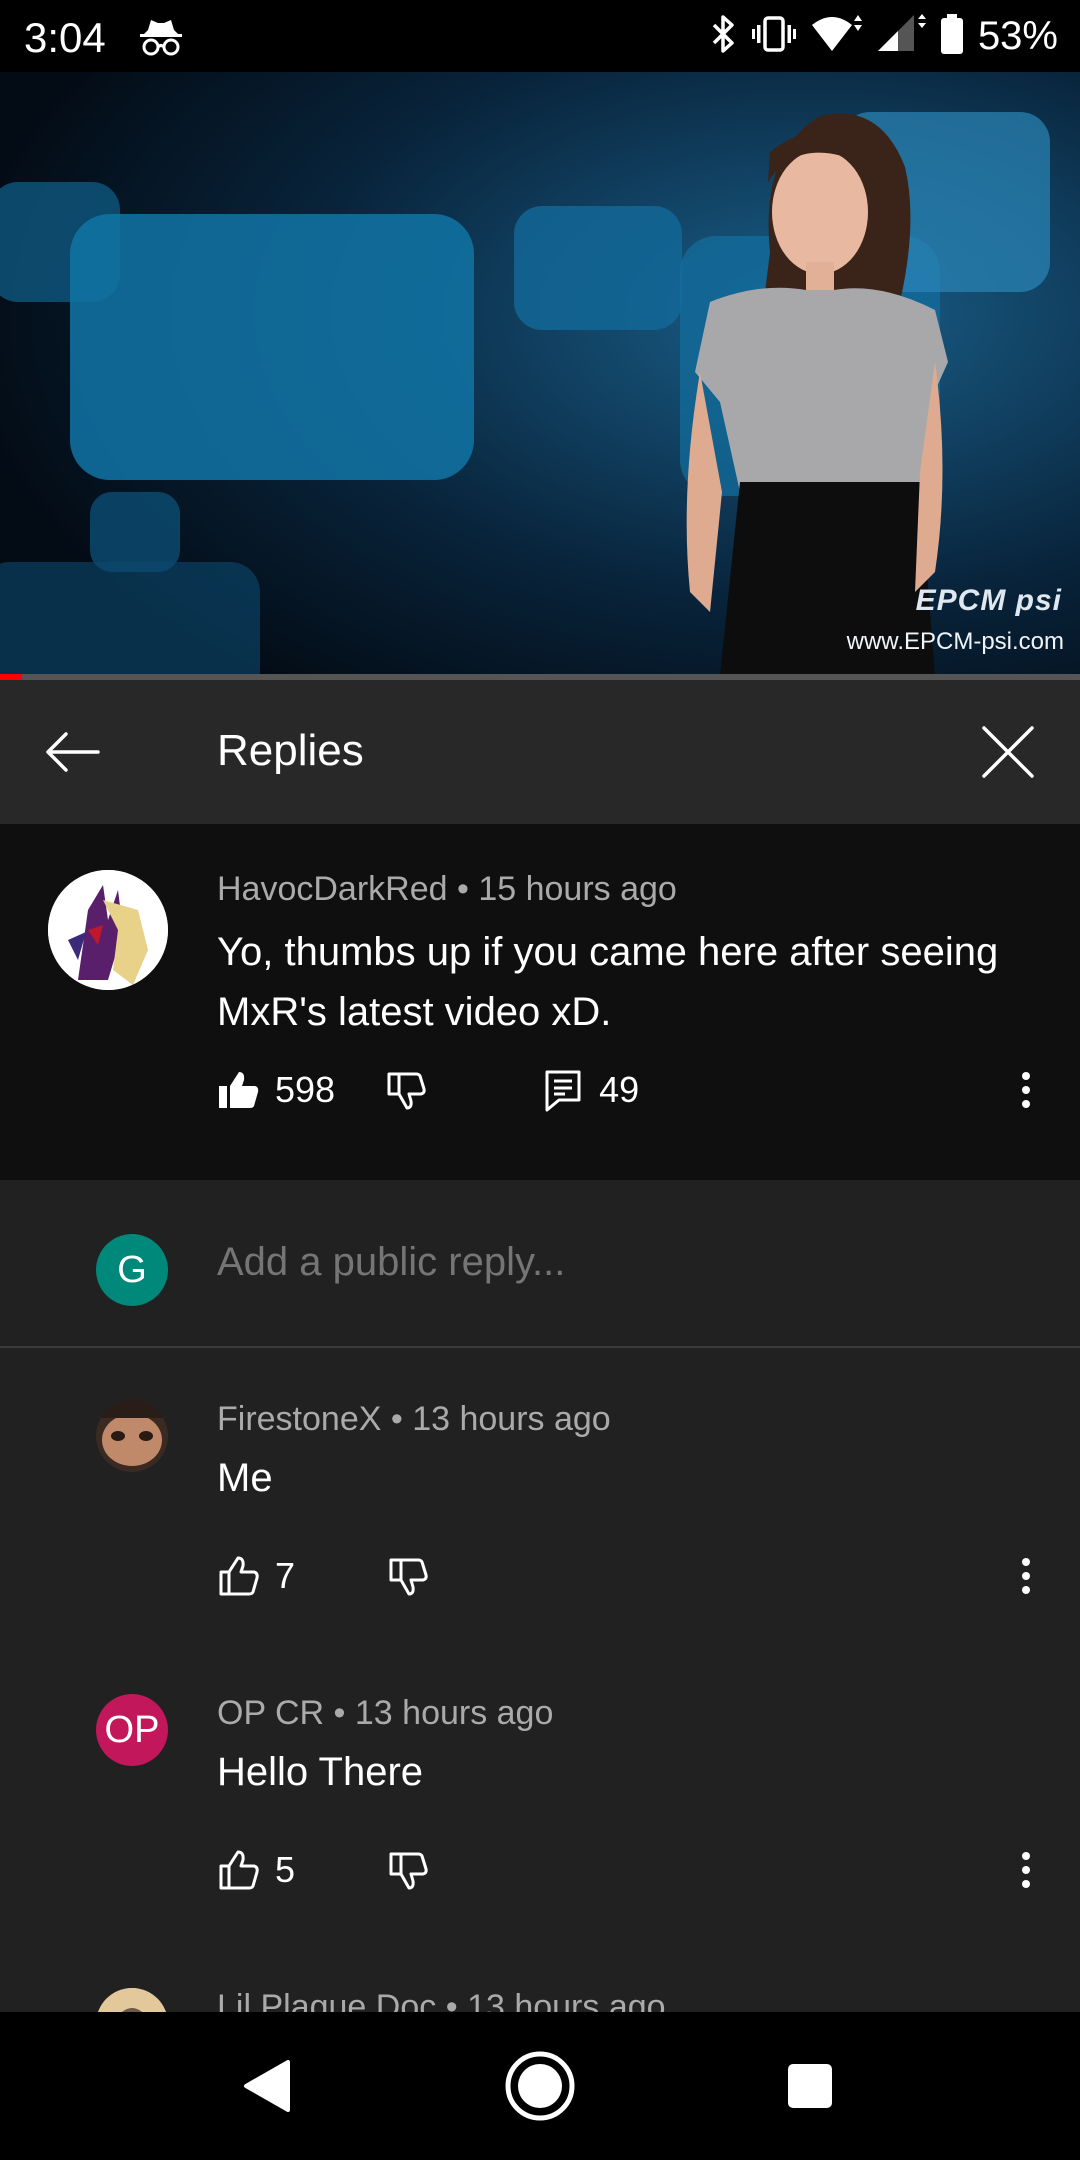 This screenshot has width=1080, height=2160. I want to click on signal-icon, so click(901, 36).